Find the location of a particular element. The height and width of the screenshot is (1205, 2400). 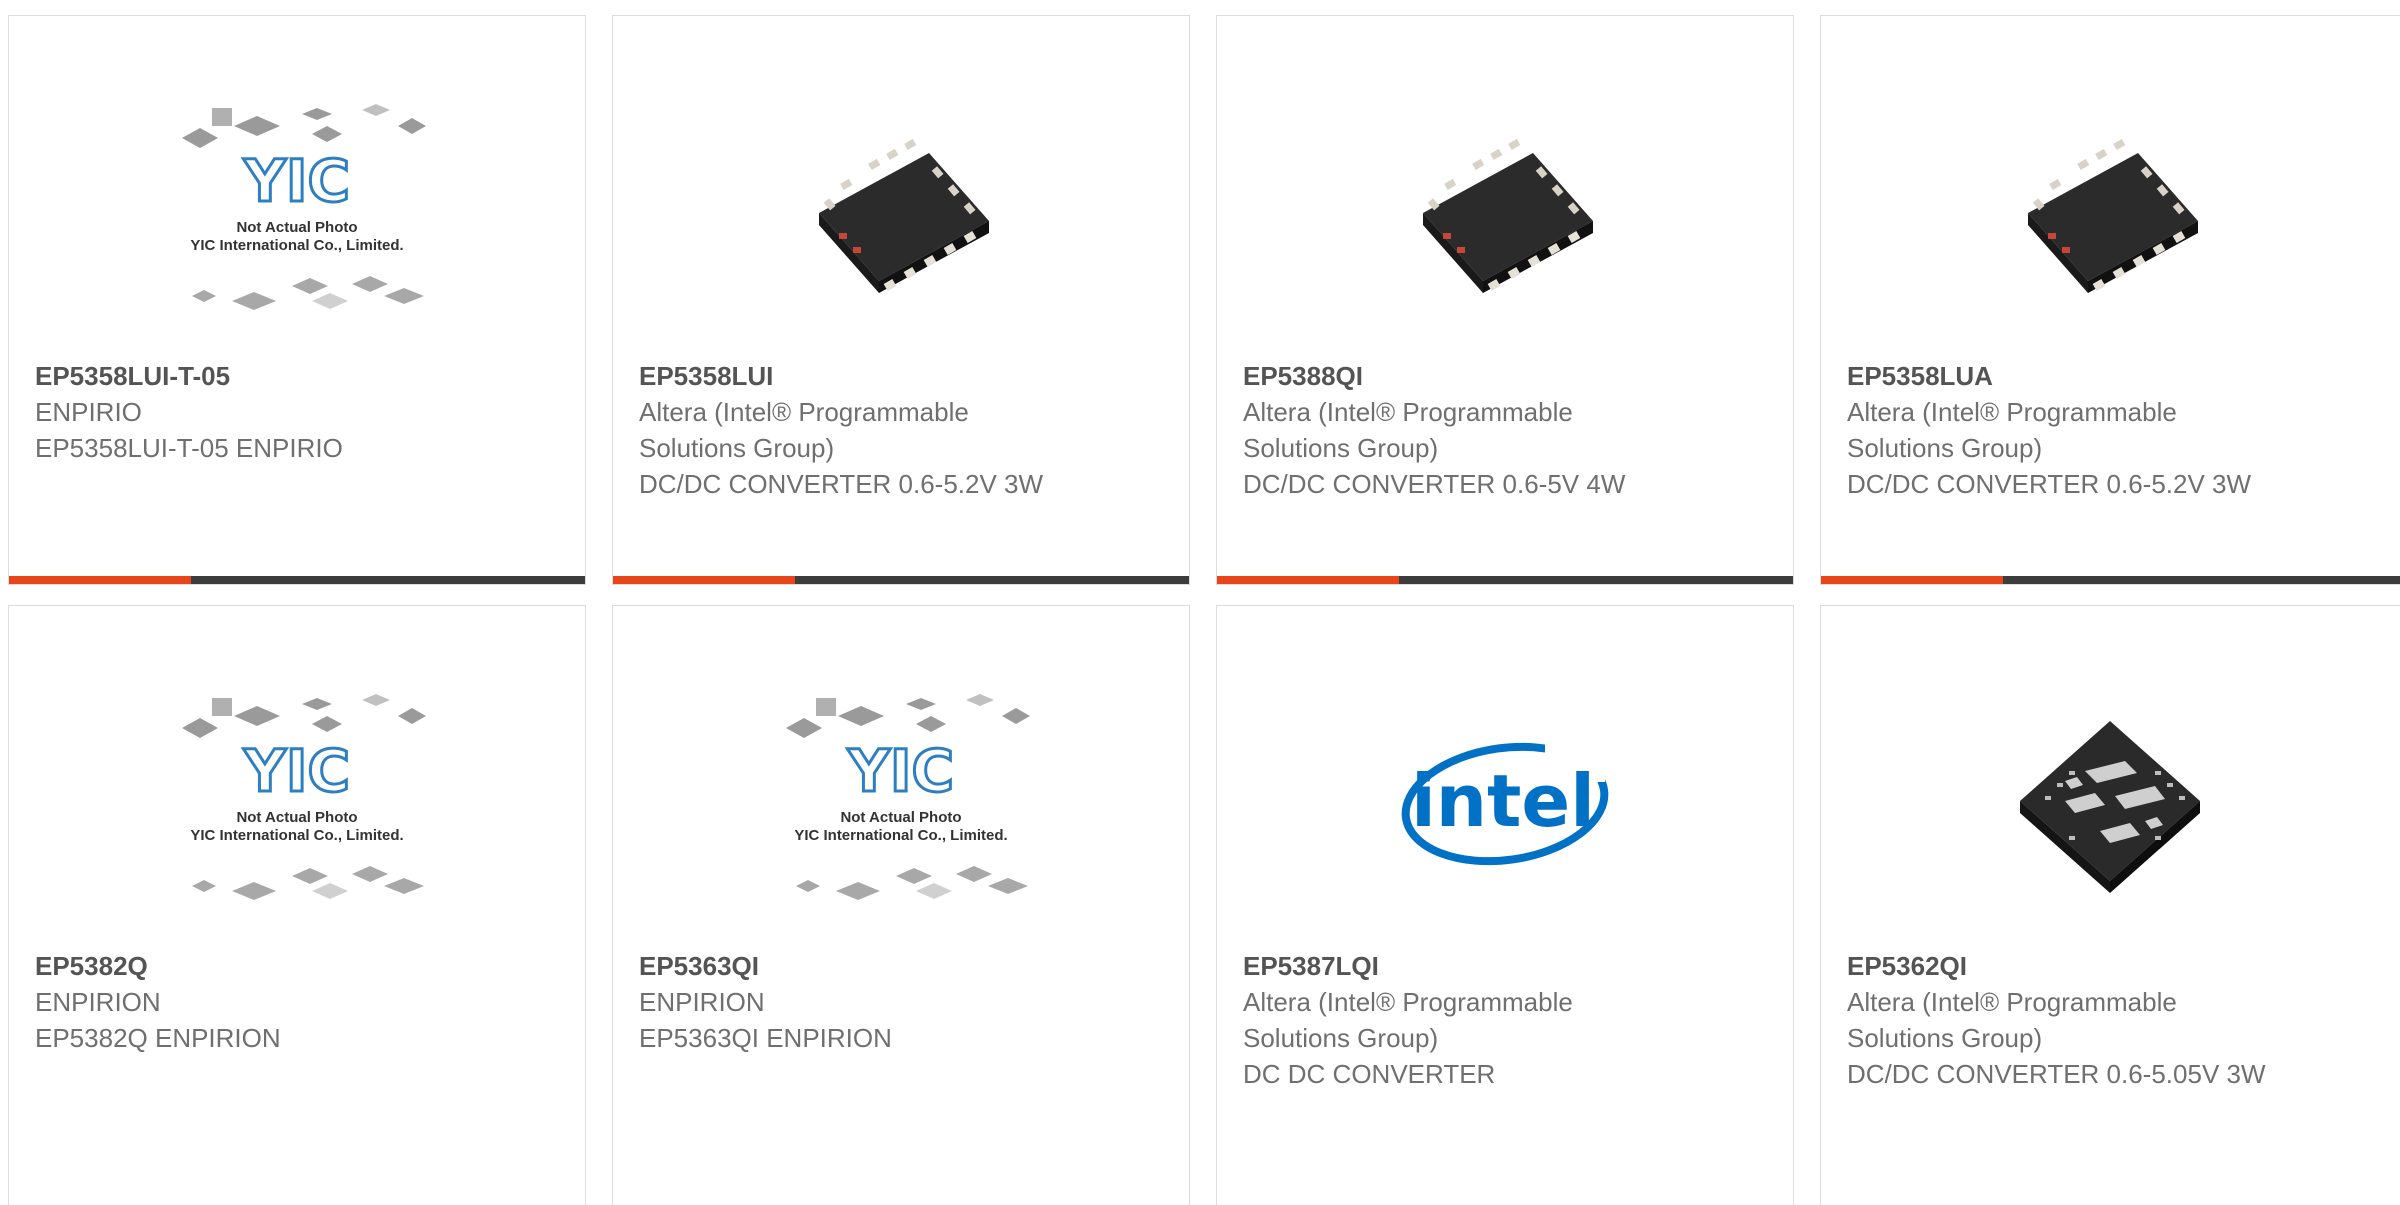

product-image: intel is located at coordinates (1505, 806).